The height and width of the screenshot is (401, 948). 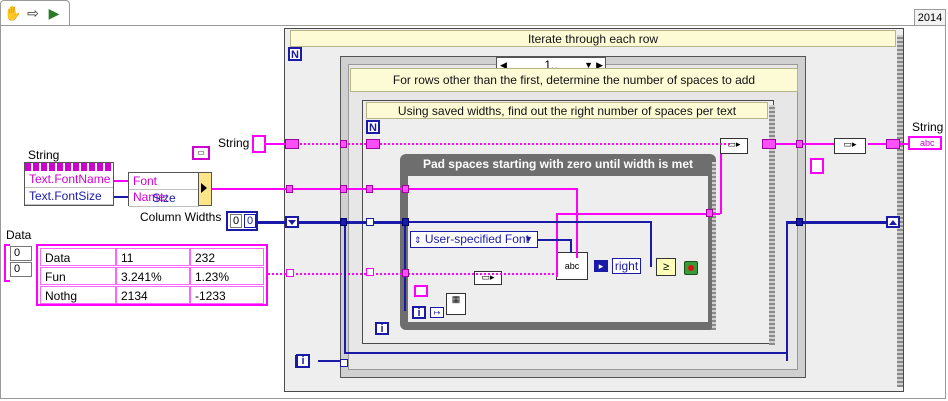 What do you see at coordinates (382, 328) in the screenshot?
I see `inner-loop-i-terminal: i` at bounding box center [382, 328].